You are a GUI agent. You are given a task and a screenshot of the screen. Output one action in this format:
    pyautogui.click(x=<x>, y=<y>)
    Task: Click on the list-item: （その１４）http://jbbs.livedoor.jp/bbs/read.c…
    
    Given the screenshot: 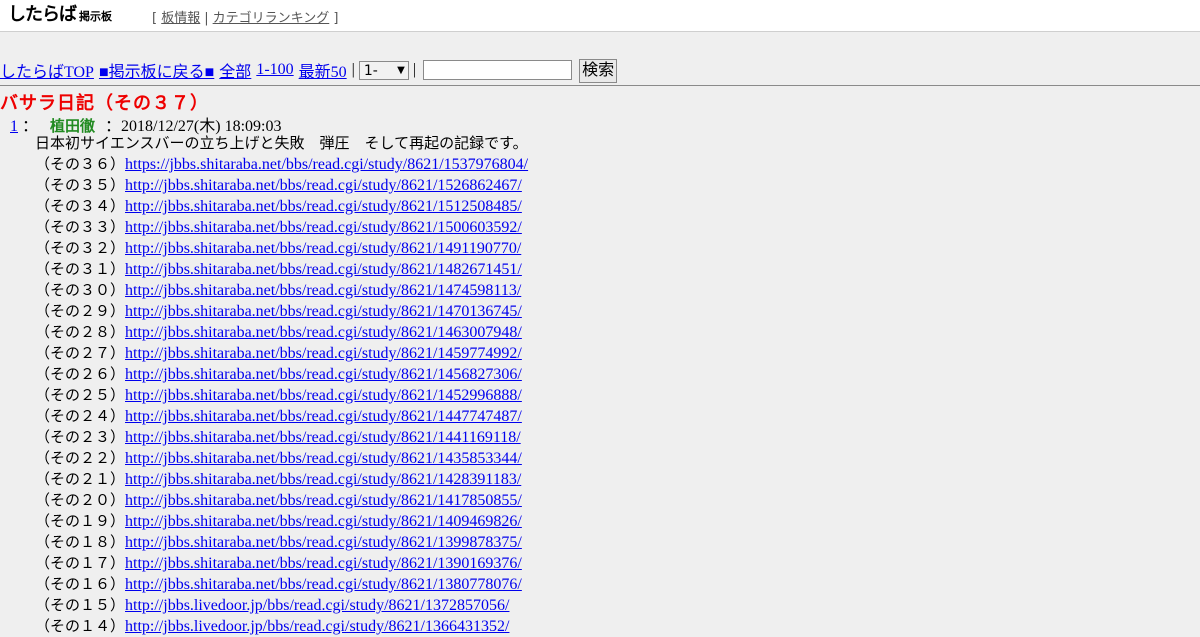 What is the action you would take?
    pyautogui.click(x=281, y=626)
    